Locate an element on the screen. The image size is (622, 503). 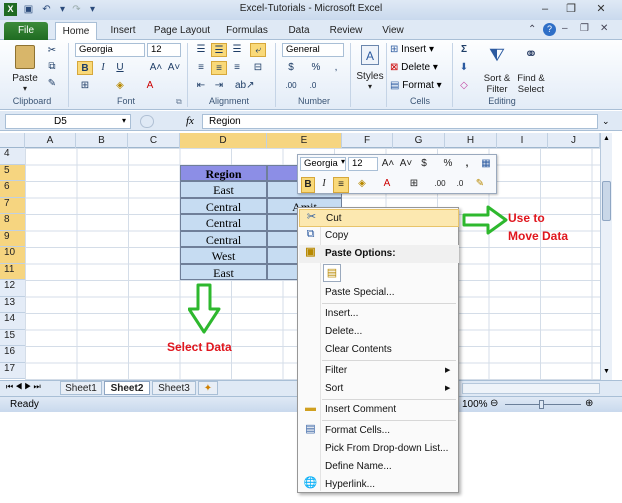
mini-center-icon: ≡ is located at coordinates (341, 185).